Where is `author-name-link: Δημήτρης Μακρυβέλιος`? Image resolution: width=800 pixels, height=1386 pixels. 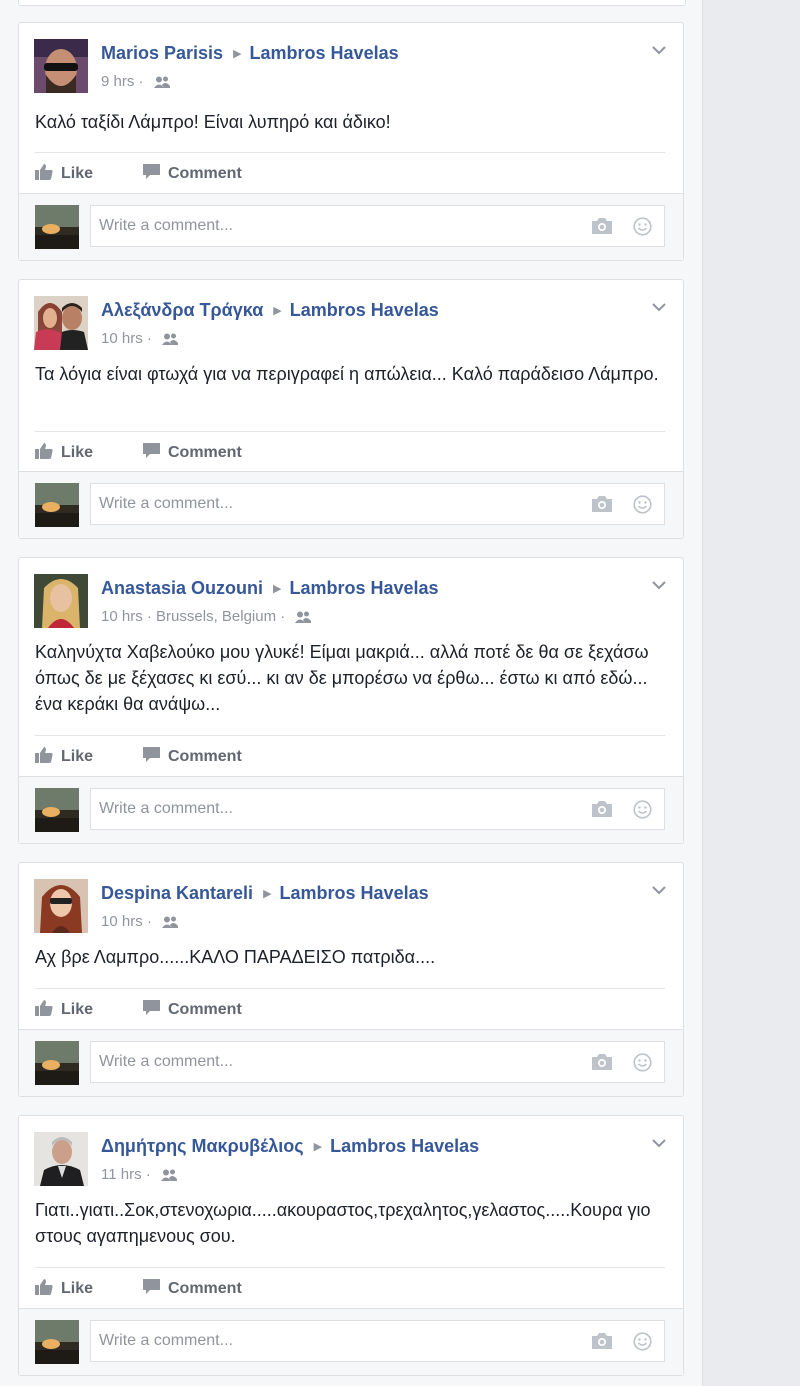
author-name-link: Δημήτρης Μακρυβέλιος is located at coordinates (202, 1146).